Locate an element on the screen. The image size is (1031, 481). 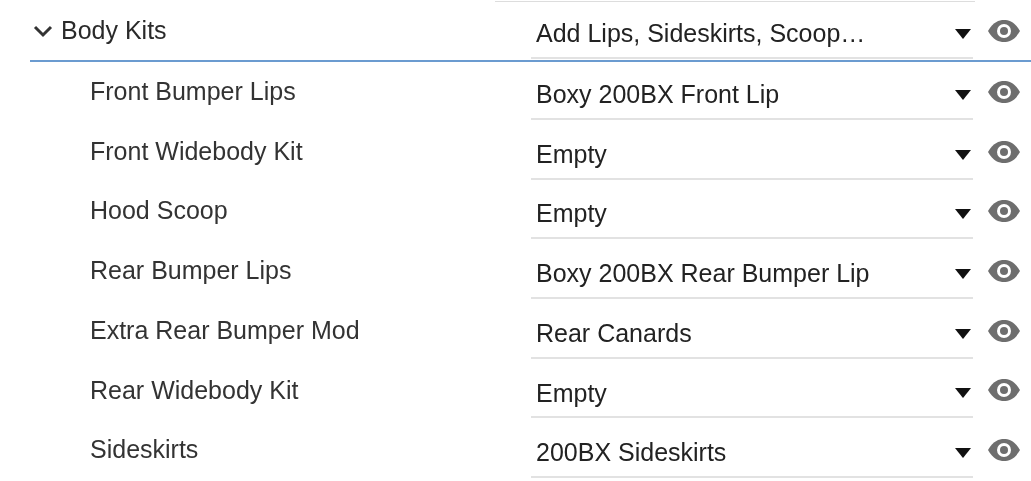
option-label: Extra Rear Bumper Mod is located at coordinates (225, 330).